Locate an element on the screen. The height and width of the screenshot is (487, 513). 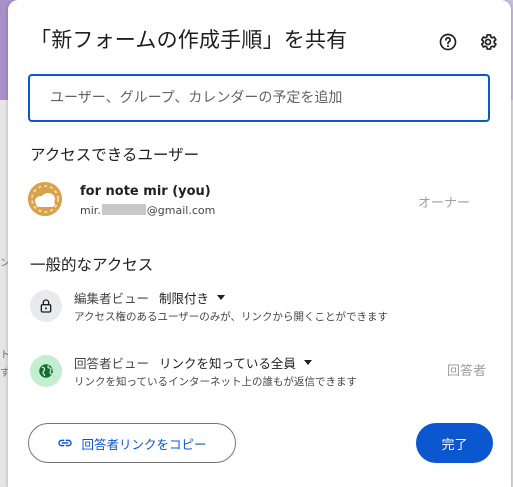
gear-icon is located at coordinates (488, 42).